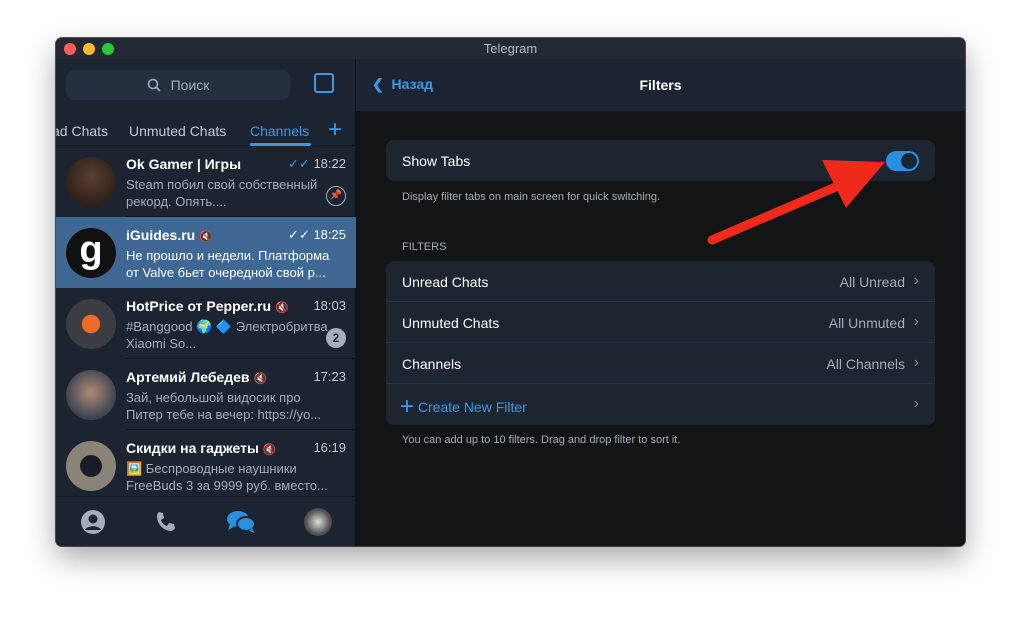 The image size is (1021, 620). I want to click on annotation-arrow, so click(796, 202).